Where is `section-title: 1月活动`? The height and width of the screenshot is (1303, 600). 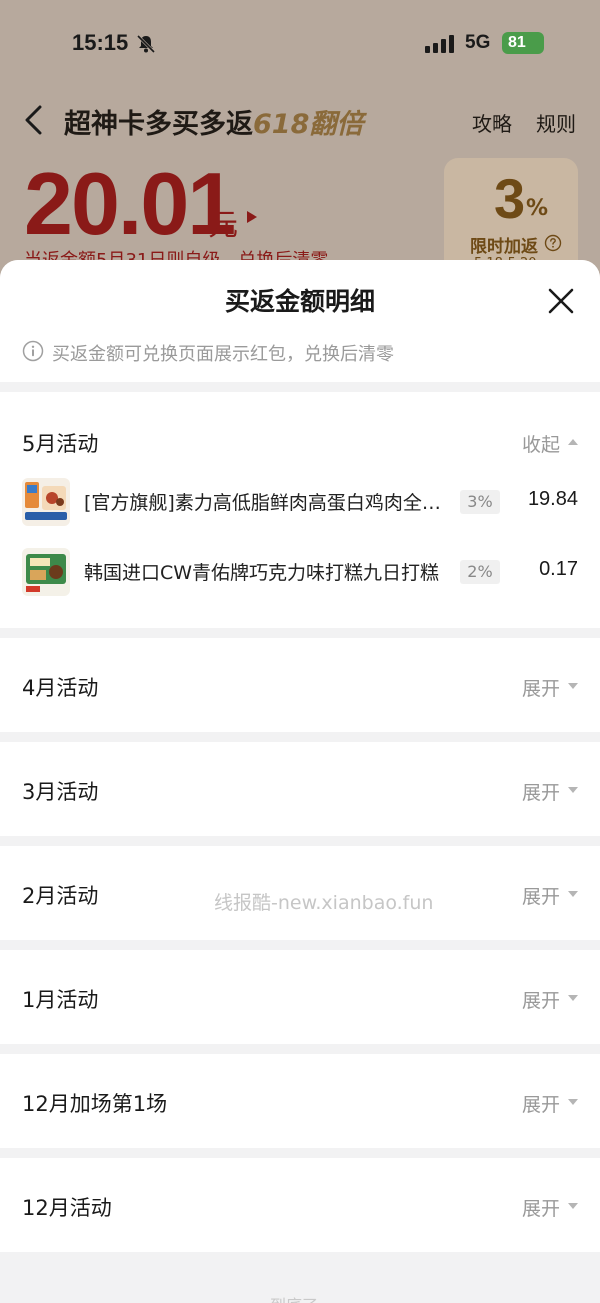 section-title: 1月活动 is located at coordinates (60, 1000).